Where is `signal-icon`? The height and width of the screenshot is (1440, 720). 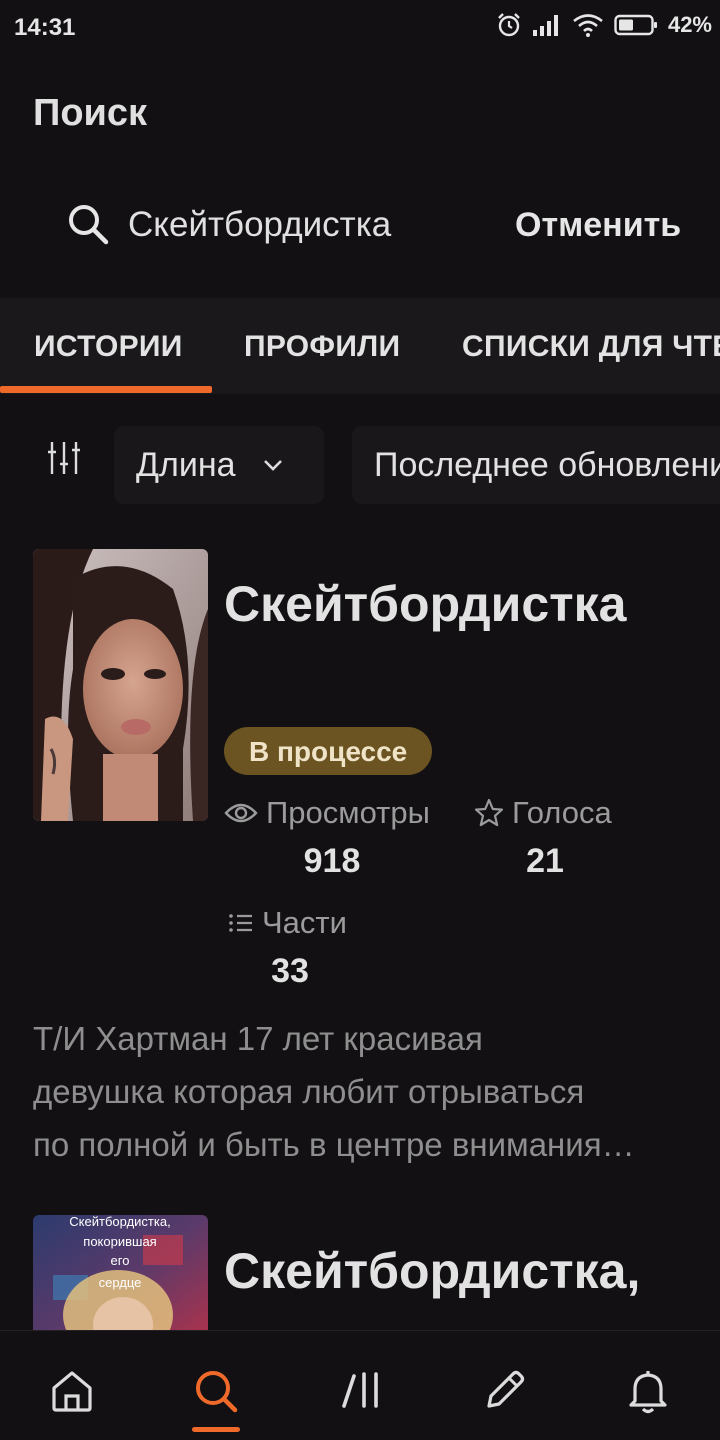
signal-icon is located at coordinates (545, 25).